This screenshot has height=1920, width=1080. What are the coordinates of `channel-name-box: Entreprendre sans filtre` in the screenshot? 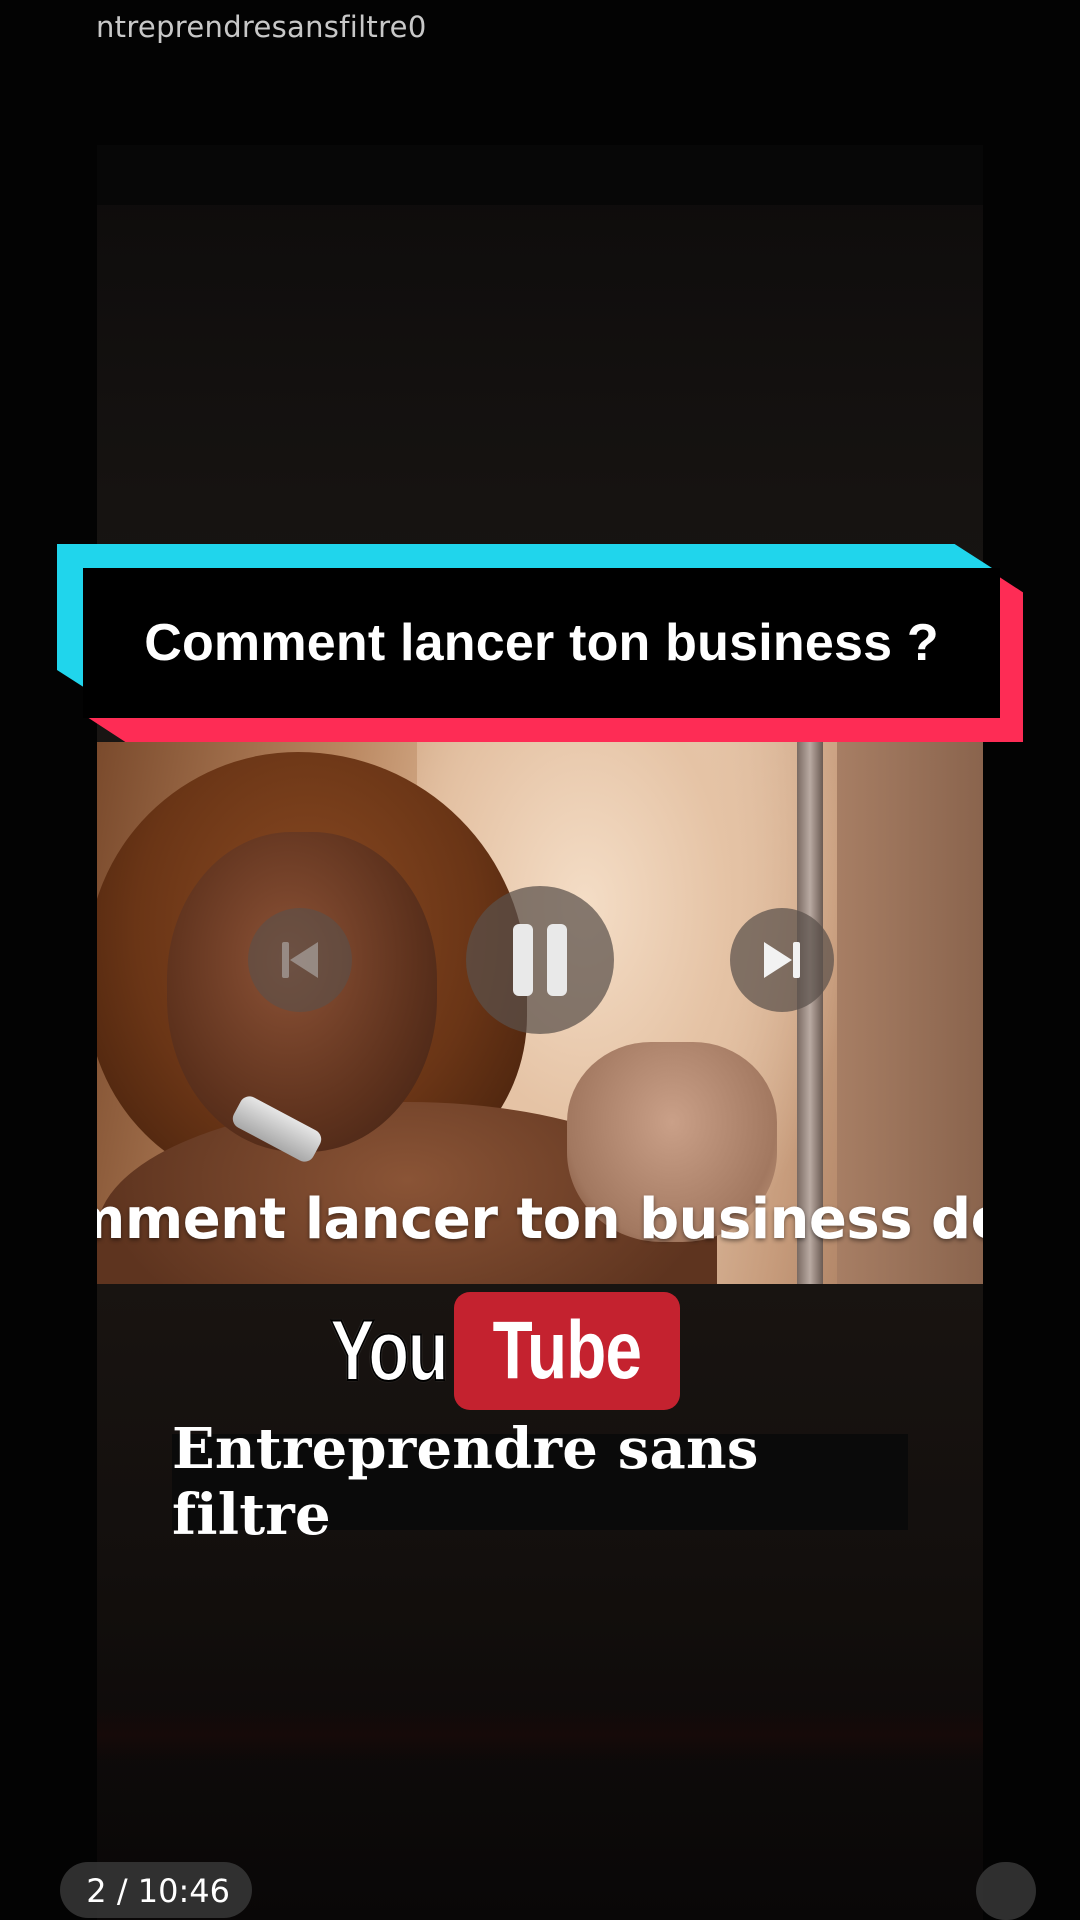 It's located at (540, 1482).